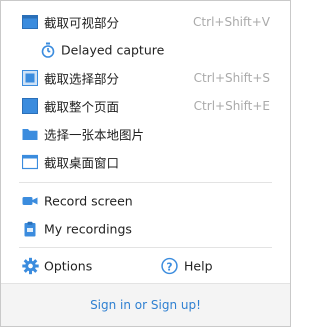 The width and height of the screenshot is (320, 327). What do you see at coordinates (231, 78) in the screenshot?
I see `capture-selection-shortcut: Ctrl+Shift+S` at bounding box center [231, 78].